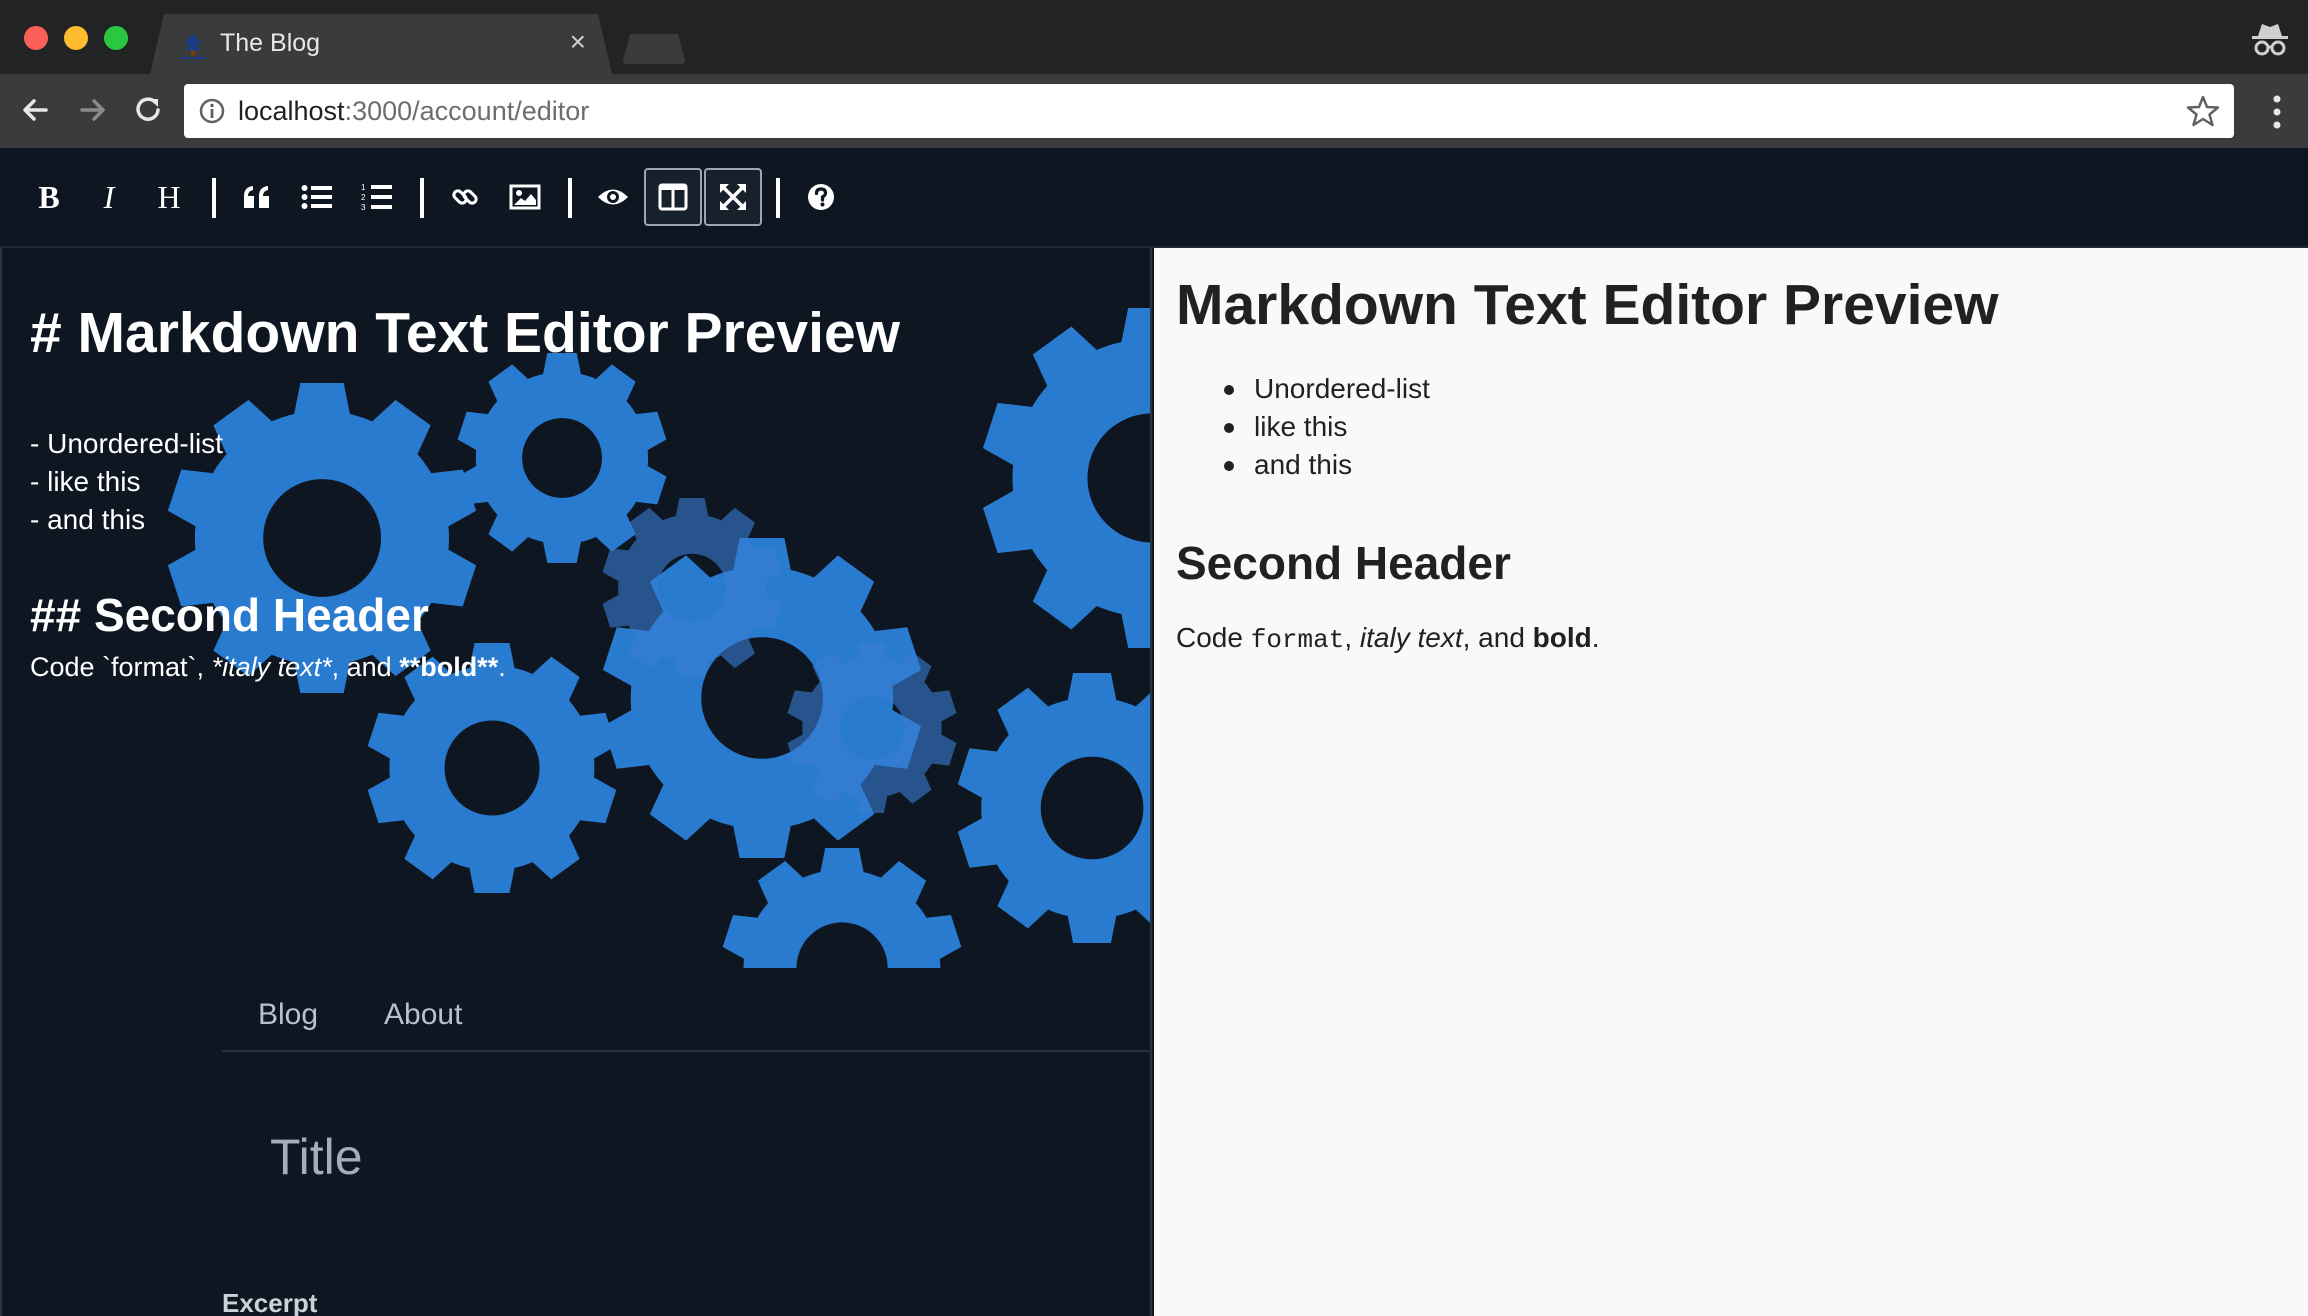 The image size is (2308, 1316). Describe the element at coordinates (1411, 637) in the screenshot. I see `preview-italic-segment: italy text` at that location.